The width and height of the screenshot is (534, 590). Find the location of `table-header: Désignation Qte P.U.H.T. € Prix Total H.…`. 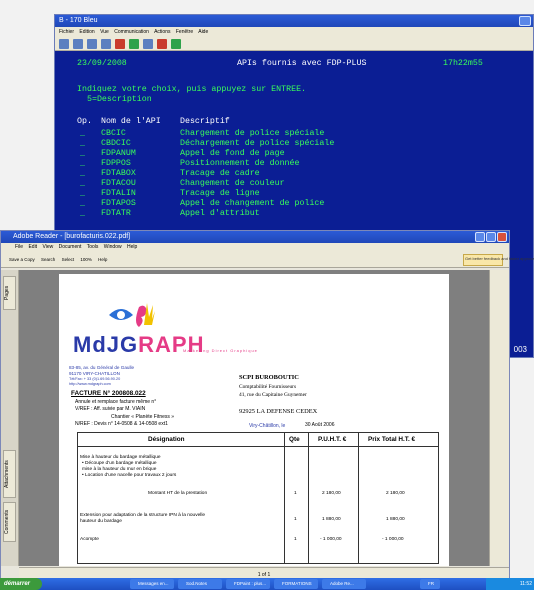

table-header: Désignation Qte P.U.H.T. € Prix Total H.… is located at coordinates (258, 440).